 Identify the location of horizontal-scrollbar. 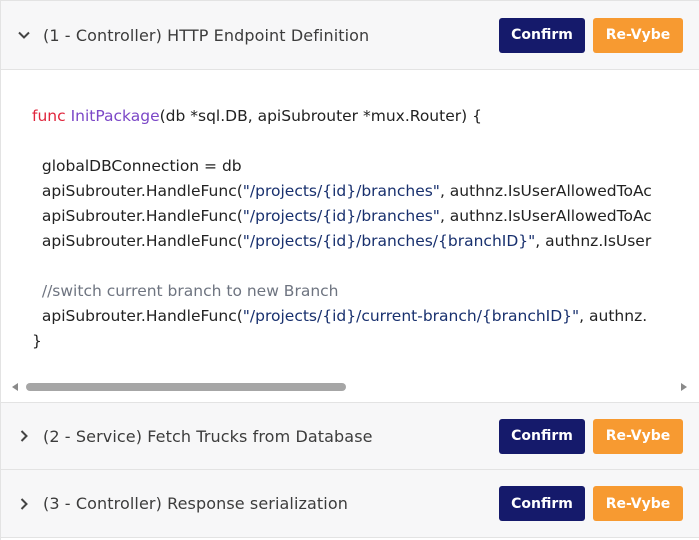
(350, 387).